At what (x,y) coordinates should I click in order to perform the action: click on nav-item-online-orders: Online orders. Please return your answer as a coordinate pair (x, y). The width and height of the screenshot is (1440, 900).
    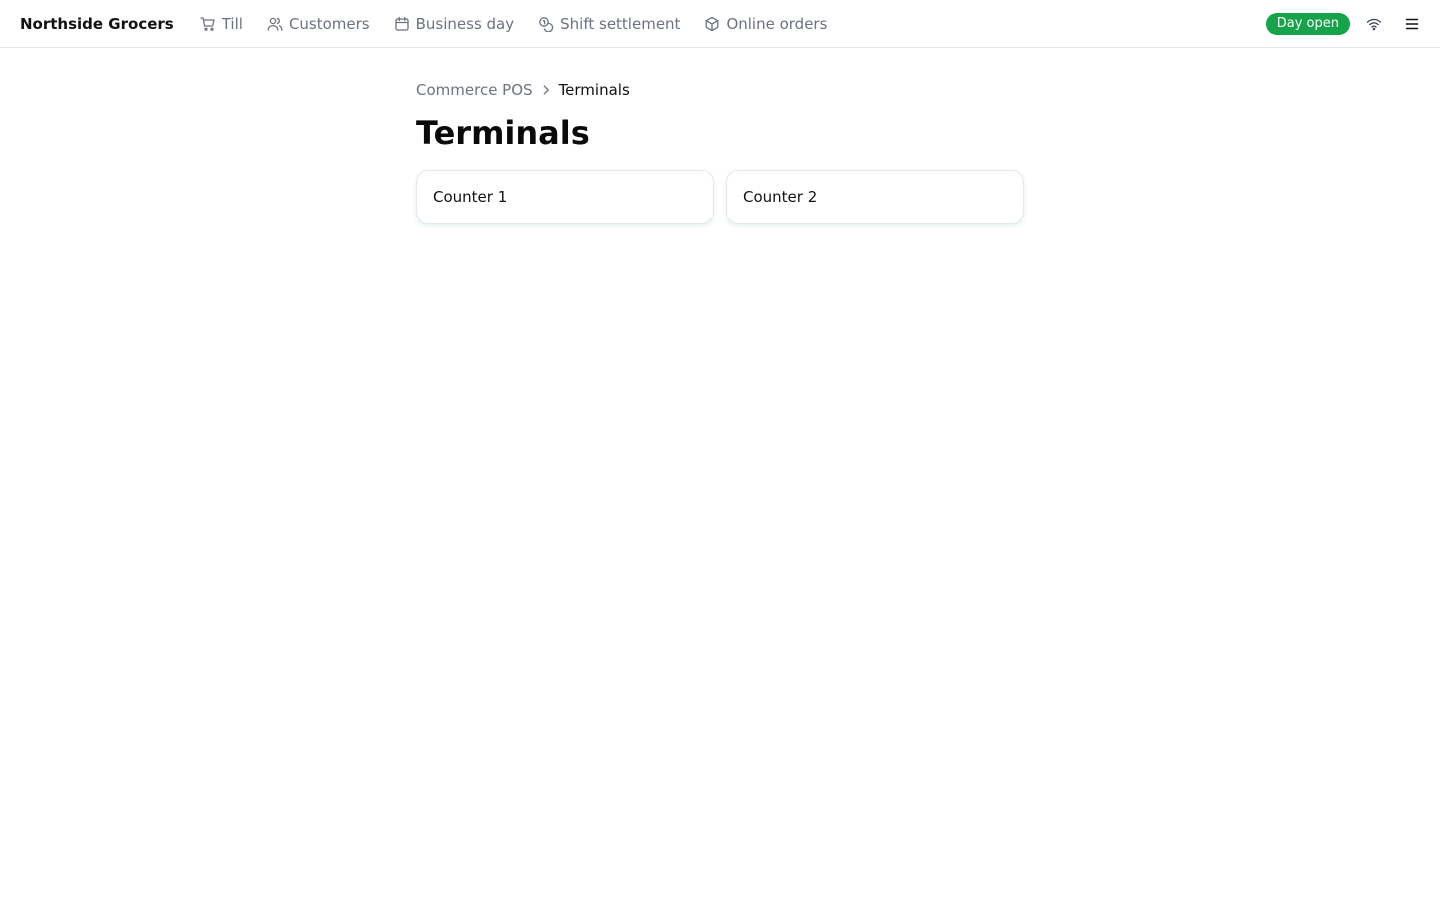
    Looking at the image, I should click on (765, 24).